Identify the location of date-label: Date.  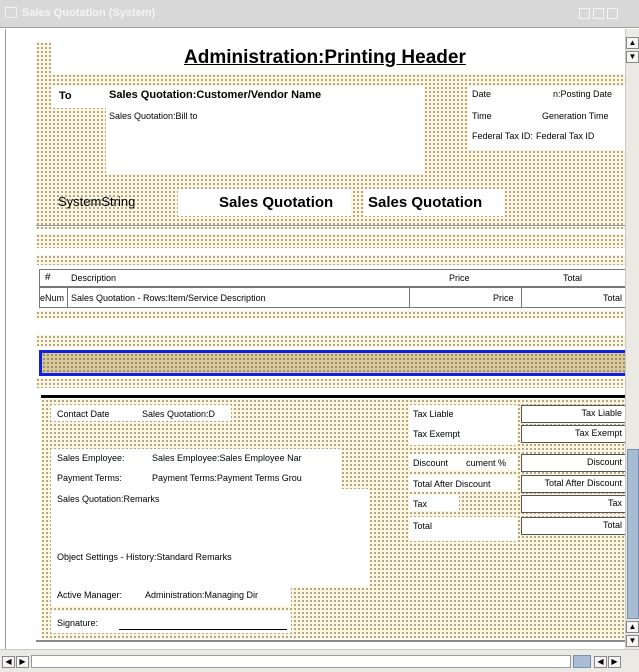
(482, 94).